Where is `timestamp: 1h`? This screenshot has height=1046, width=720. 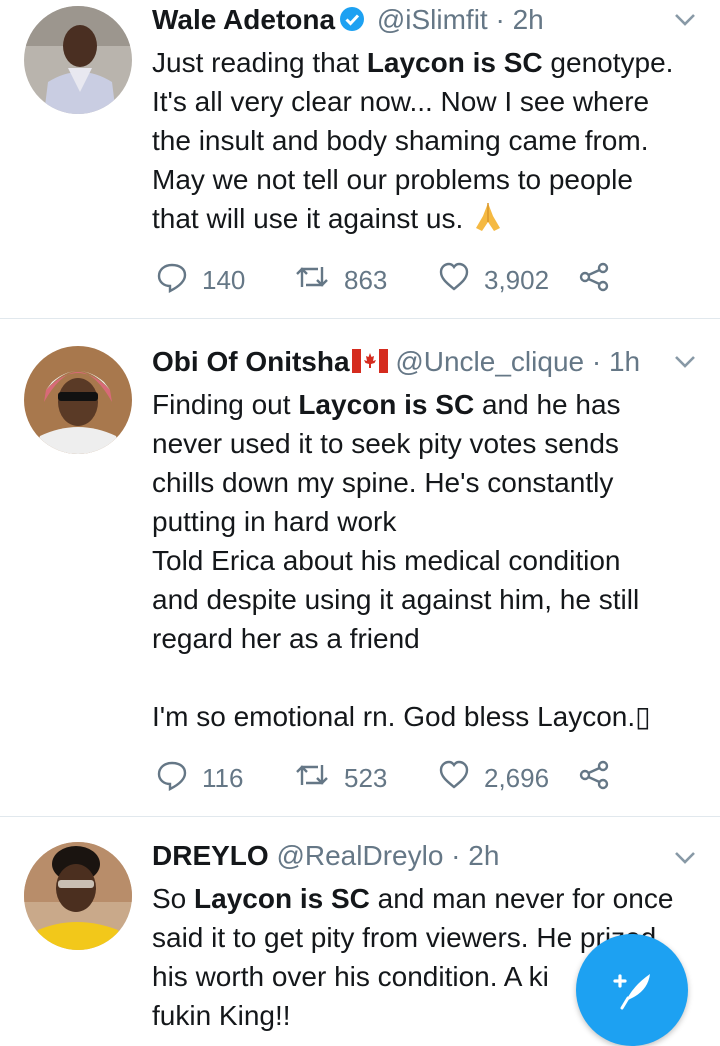
timestamp: 1h is located at coordinates (624, 361).